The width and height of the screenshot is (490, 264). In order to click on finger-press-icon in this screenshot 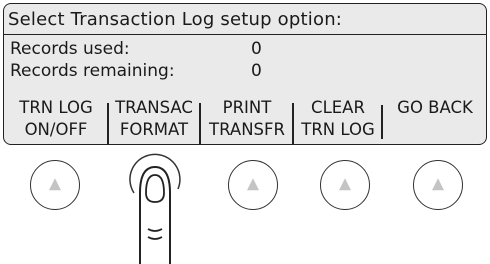, I will do `click(155, 208)`.